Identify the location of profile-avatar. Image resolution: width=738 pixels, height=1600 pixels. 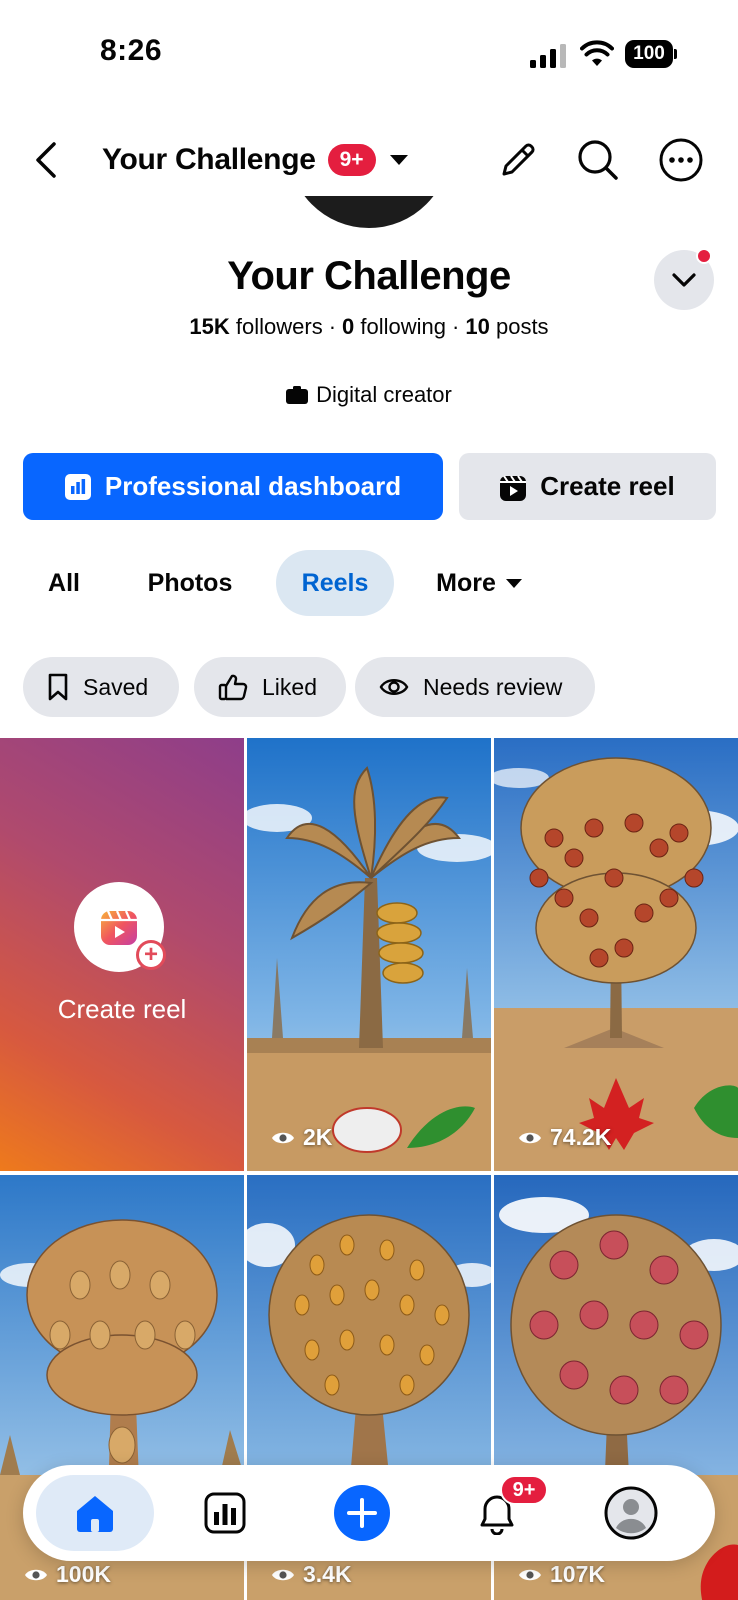
(369, 213).